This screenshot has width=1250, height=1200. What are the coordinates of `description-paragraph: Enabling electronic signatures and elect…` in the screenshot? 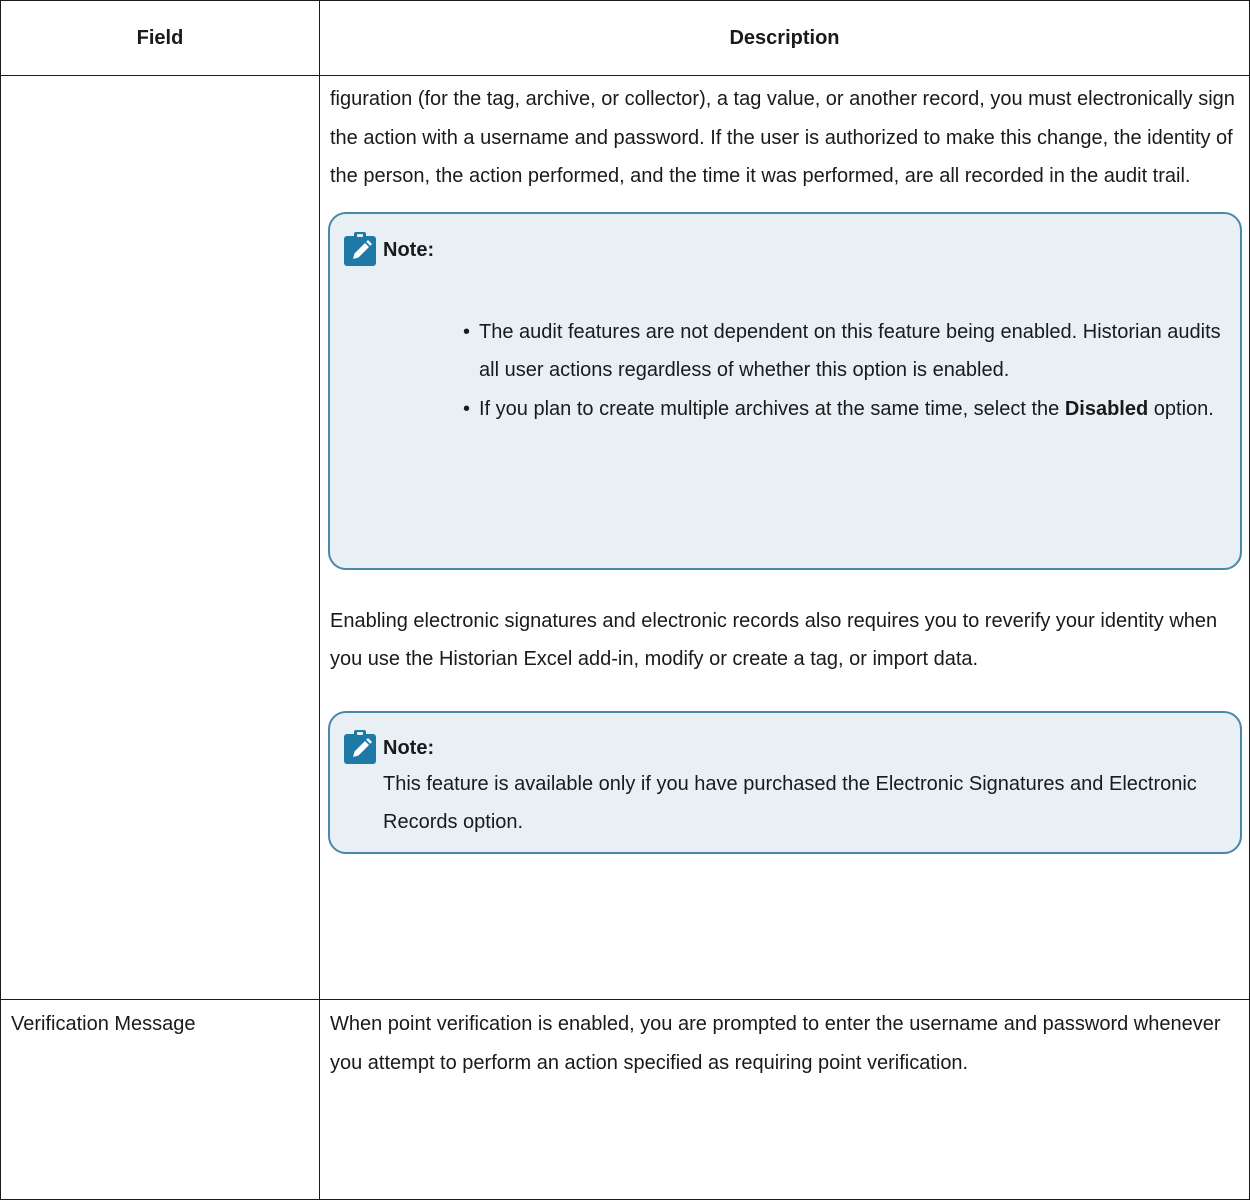 It's located at (774, 640).